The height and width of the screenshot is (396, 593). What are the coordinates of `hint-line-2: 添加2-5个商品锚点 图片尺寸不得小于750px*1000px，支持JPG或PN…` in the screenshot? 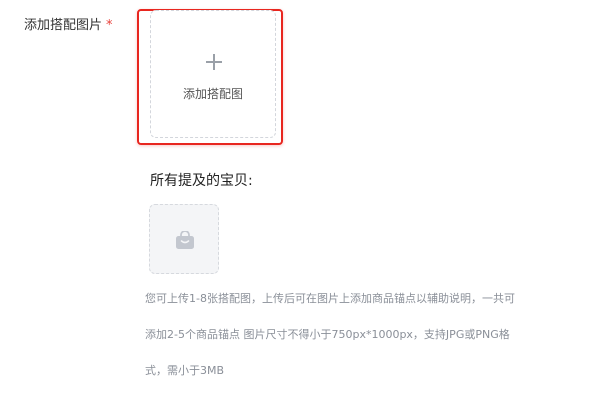 It's located at (327, 334).